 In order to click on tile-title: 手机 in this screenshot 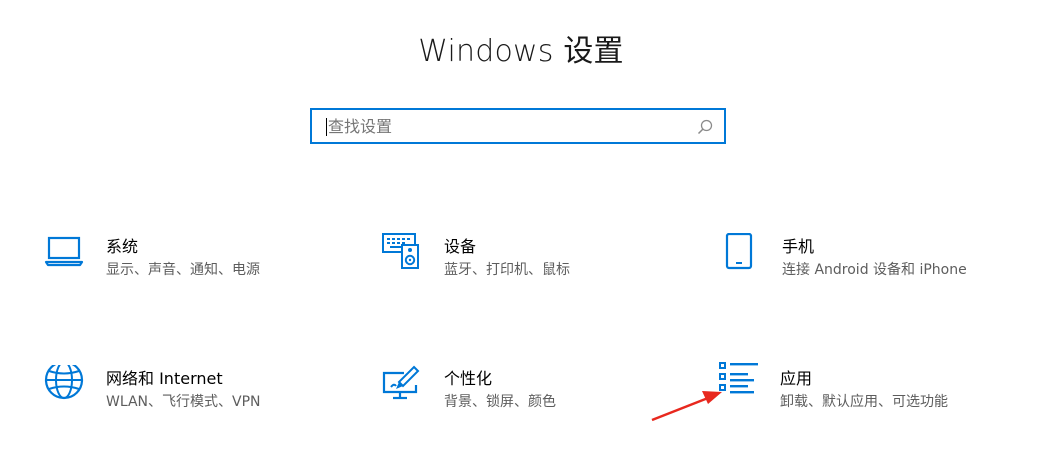, I will do `click(798, 246)`.